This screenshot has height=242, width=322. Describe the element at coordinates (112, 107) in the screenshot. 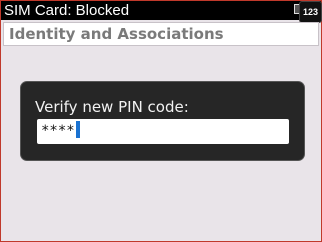

I see `pin-prompt-label: Verify new PIN code:` at that location.